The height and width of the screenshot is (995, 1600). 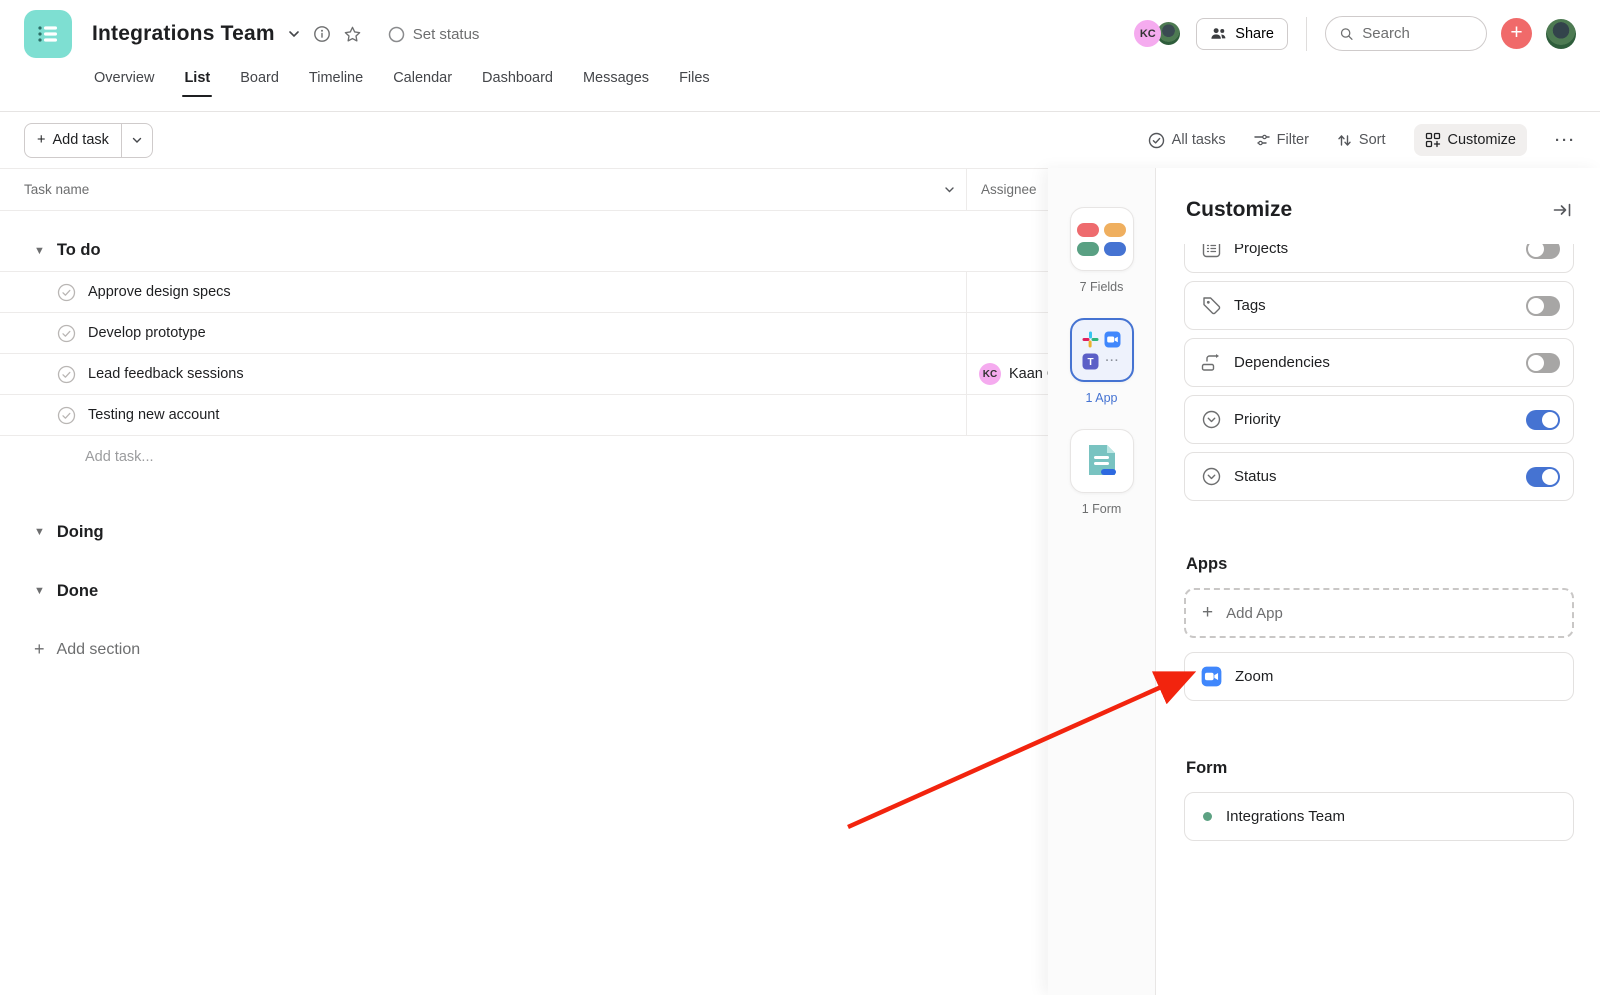 I want to click on add-app-label: Add App, so click(x=1254, y=613).